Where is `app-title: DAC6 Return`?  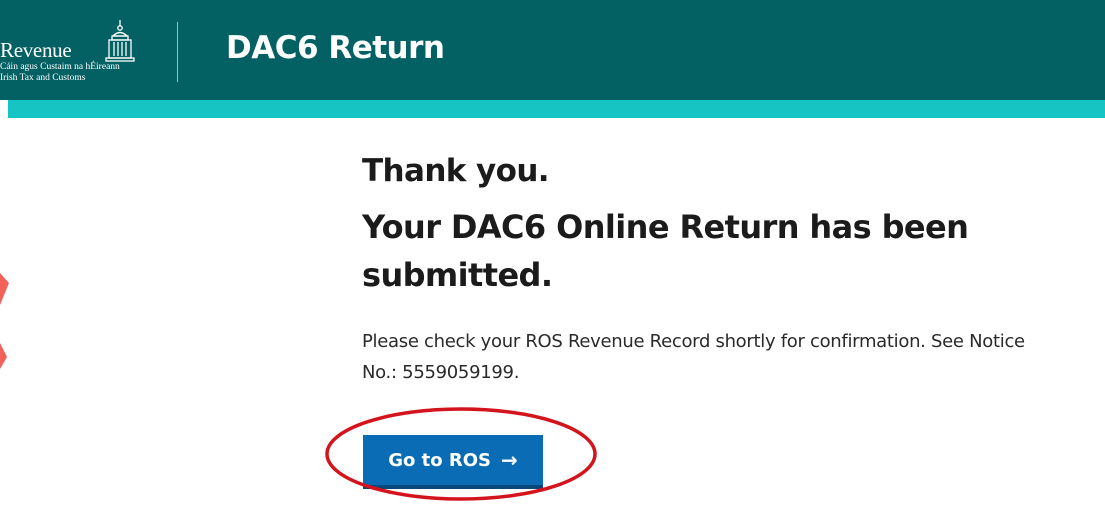
app-title: DAC6 Return is located at coordinates (335, 48).